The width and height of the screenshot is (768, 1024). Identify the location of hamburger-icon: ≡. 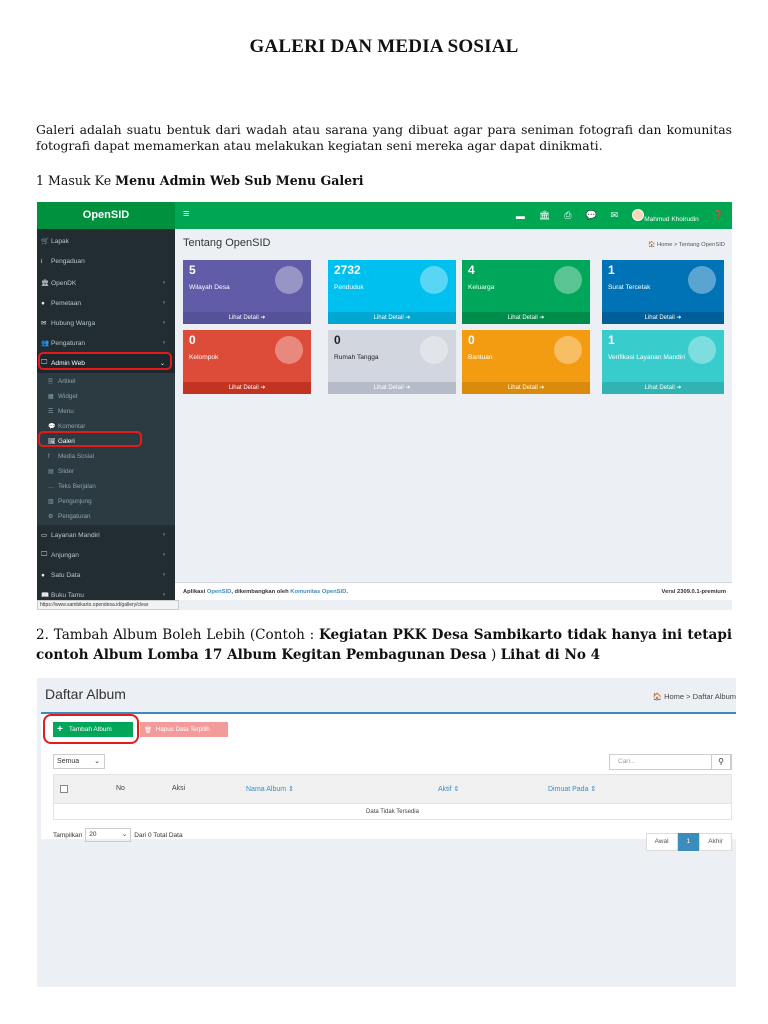
(186, 214).